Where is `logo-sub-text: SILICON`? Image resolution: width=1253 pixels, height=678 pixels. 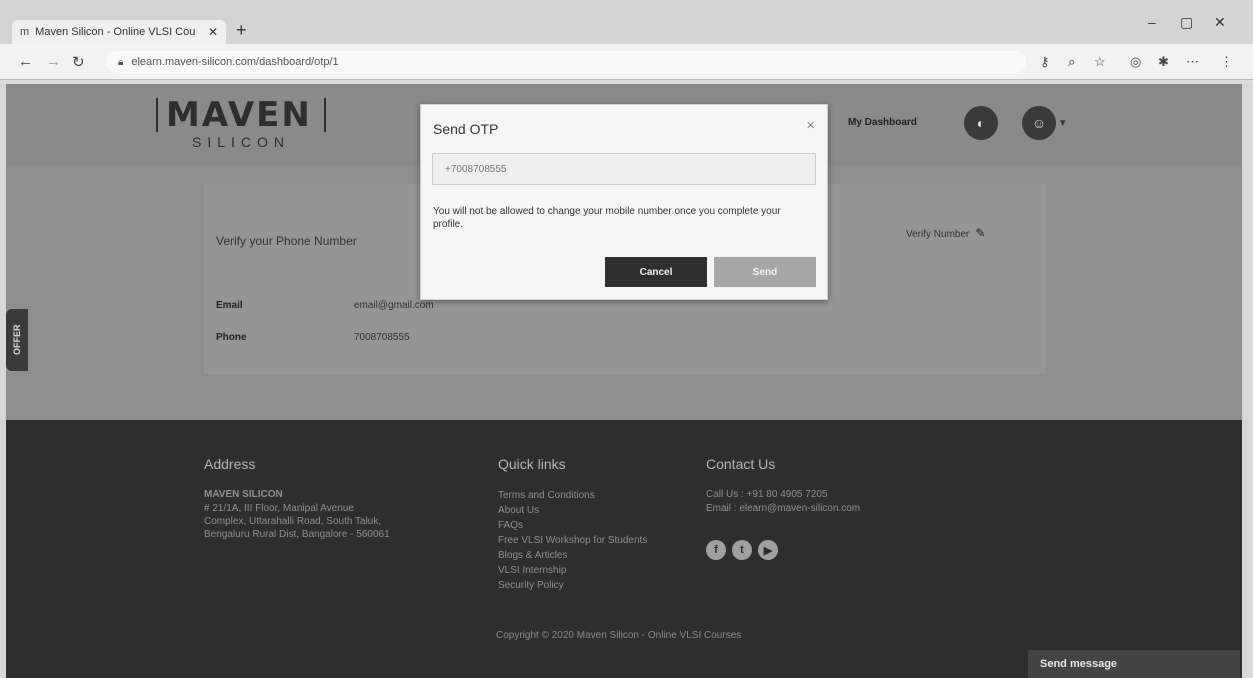
logo-sub-text: SILICON is located at coordinates (240, 142).